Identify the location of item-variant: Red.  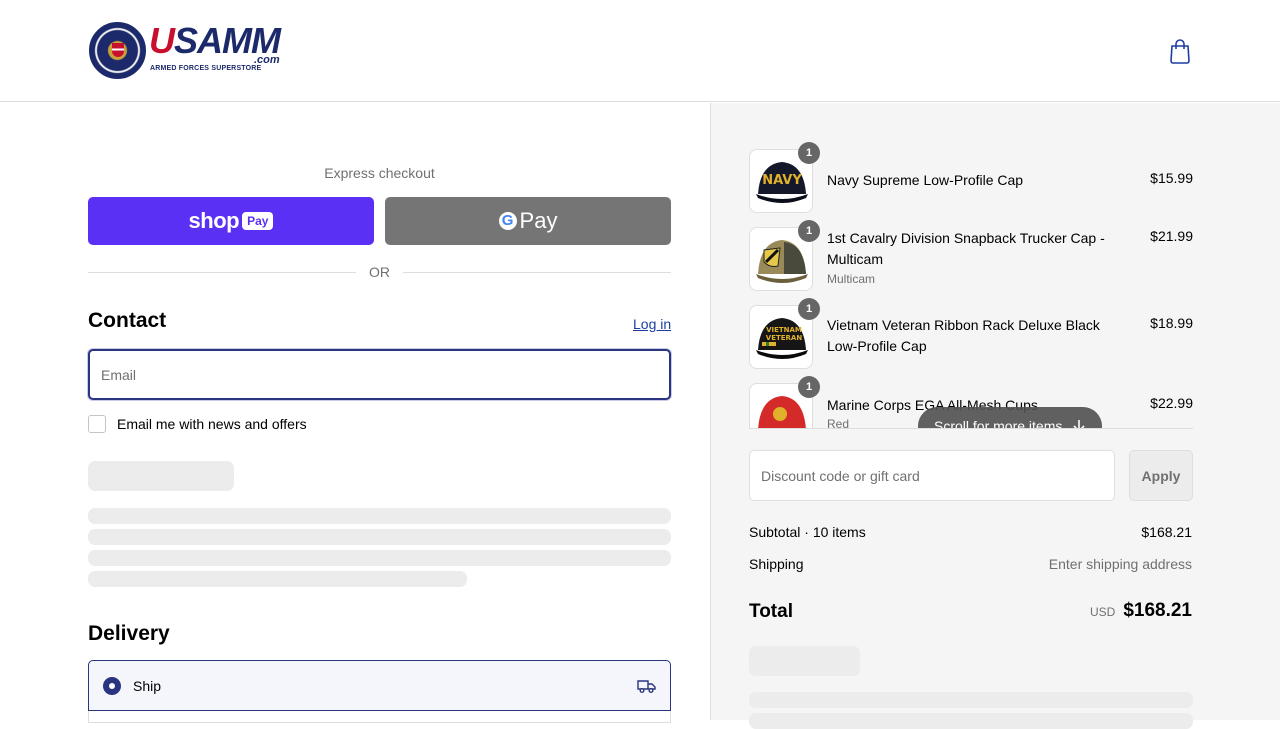
(838, 423).